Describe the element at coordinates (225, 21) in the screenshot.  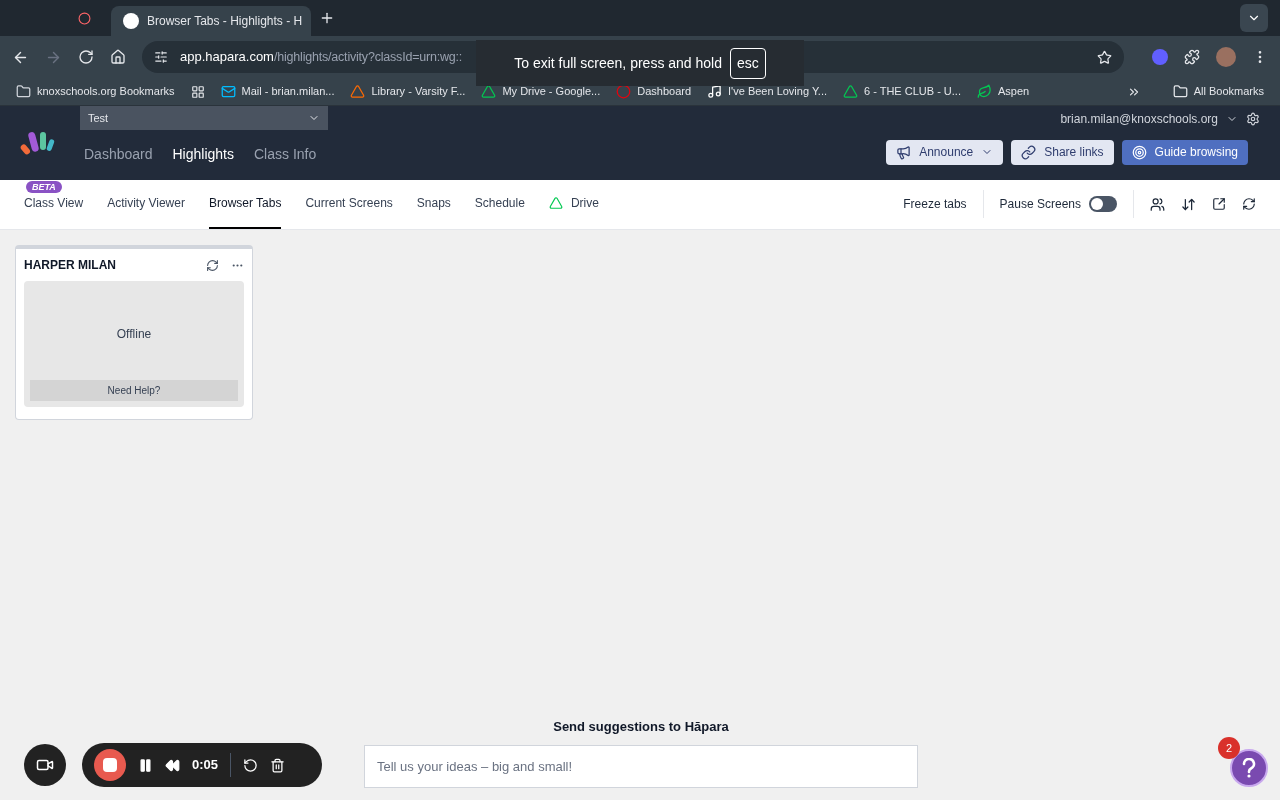
I see `tab-title: Browser Tabs - Highlights - H` at that location.